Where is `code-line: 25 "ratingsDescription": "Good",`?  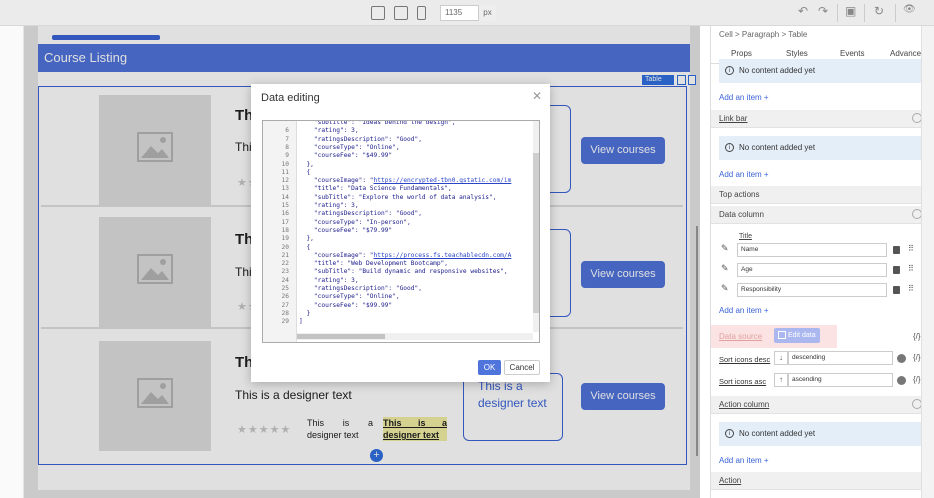
code-line: 25 "ratingsDescription": "Good", is located at coordinates (400, 289).